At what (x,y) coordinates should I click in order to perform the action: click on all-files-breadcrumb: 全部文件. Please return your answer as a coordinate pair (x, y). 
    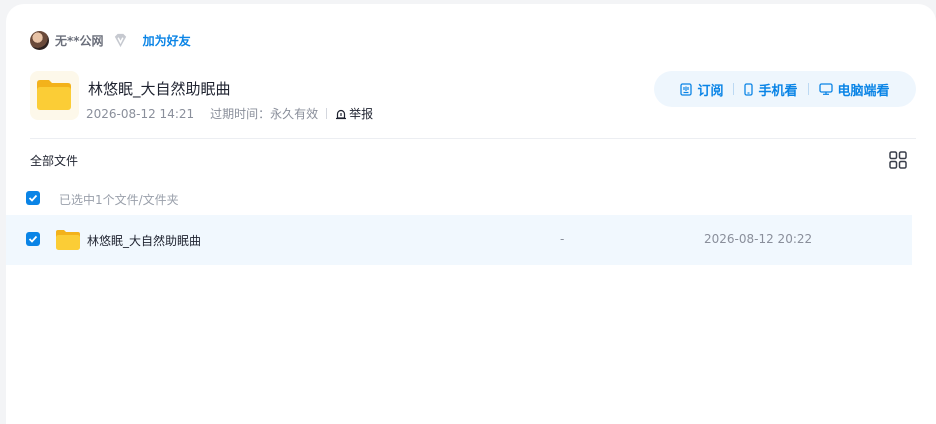
    Looking at the image, I should click on (54, 160).